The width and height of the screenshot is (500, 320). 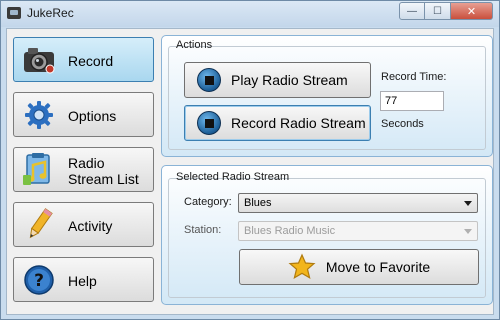 What do you see at coordinates (39, 115) in the screenshot?
I see `gear-icon` at bounding box center [39, 115].